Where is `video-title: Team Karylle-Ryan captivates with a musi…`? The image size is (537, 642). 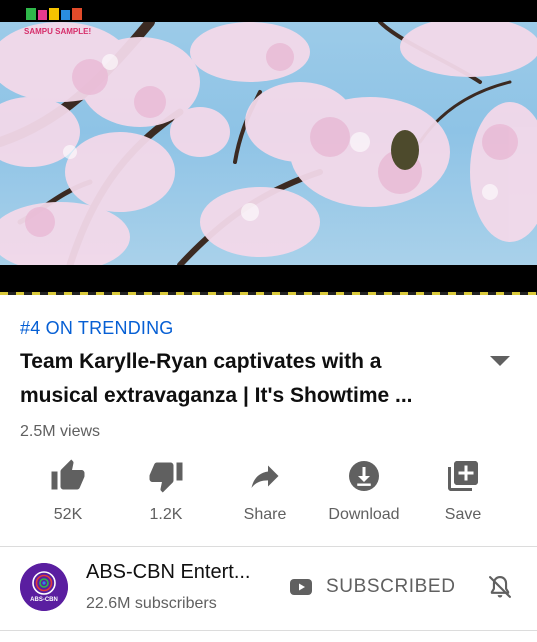 video-title: Team Karylle-Ryan captivates with a musi… is located at coordinates (240, 379).